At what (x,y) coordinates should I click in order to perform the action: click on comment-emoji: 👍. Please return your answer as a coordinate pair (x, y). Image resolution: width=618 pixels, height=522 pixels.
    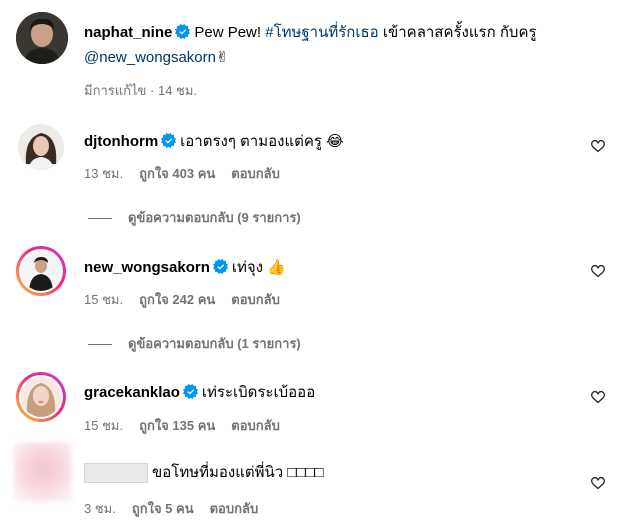
    Looking at the image, I should click on (276, 267).